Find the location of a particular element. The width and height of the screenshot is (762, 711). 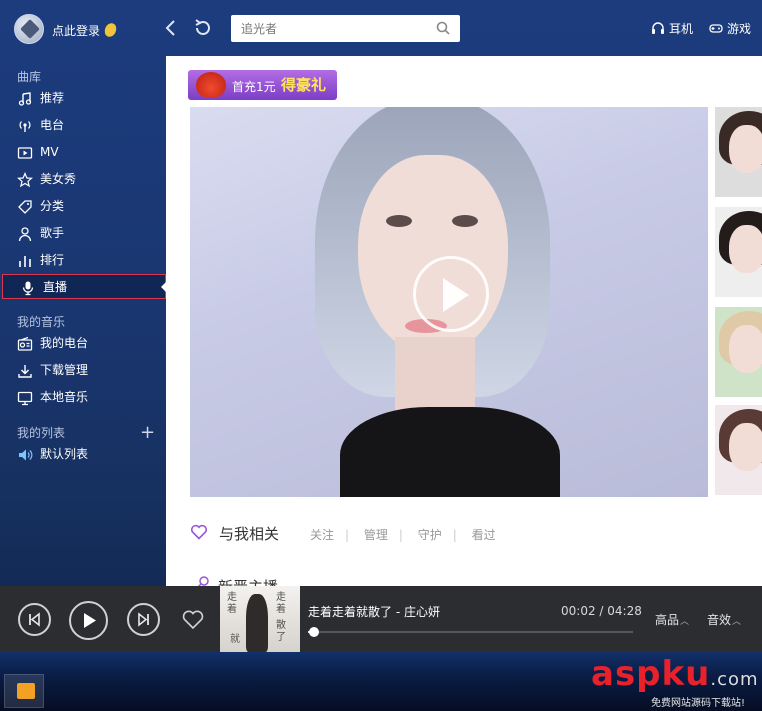

time-display: 00:02 / 04:28 is located at coordinates (601, 611).